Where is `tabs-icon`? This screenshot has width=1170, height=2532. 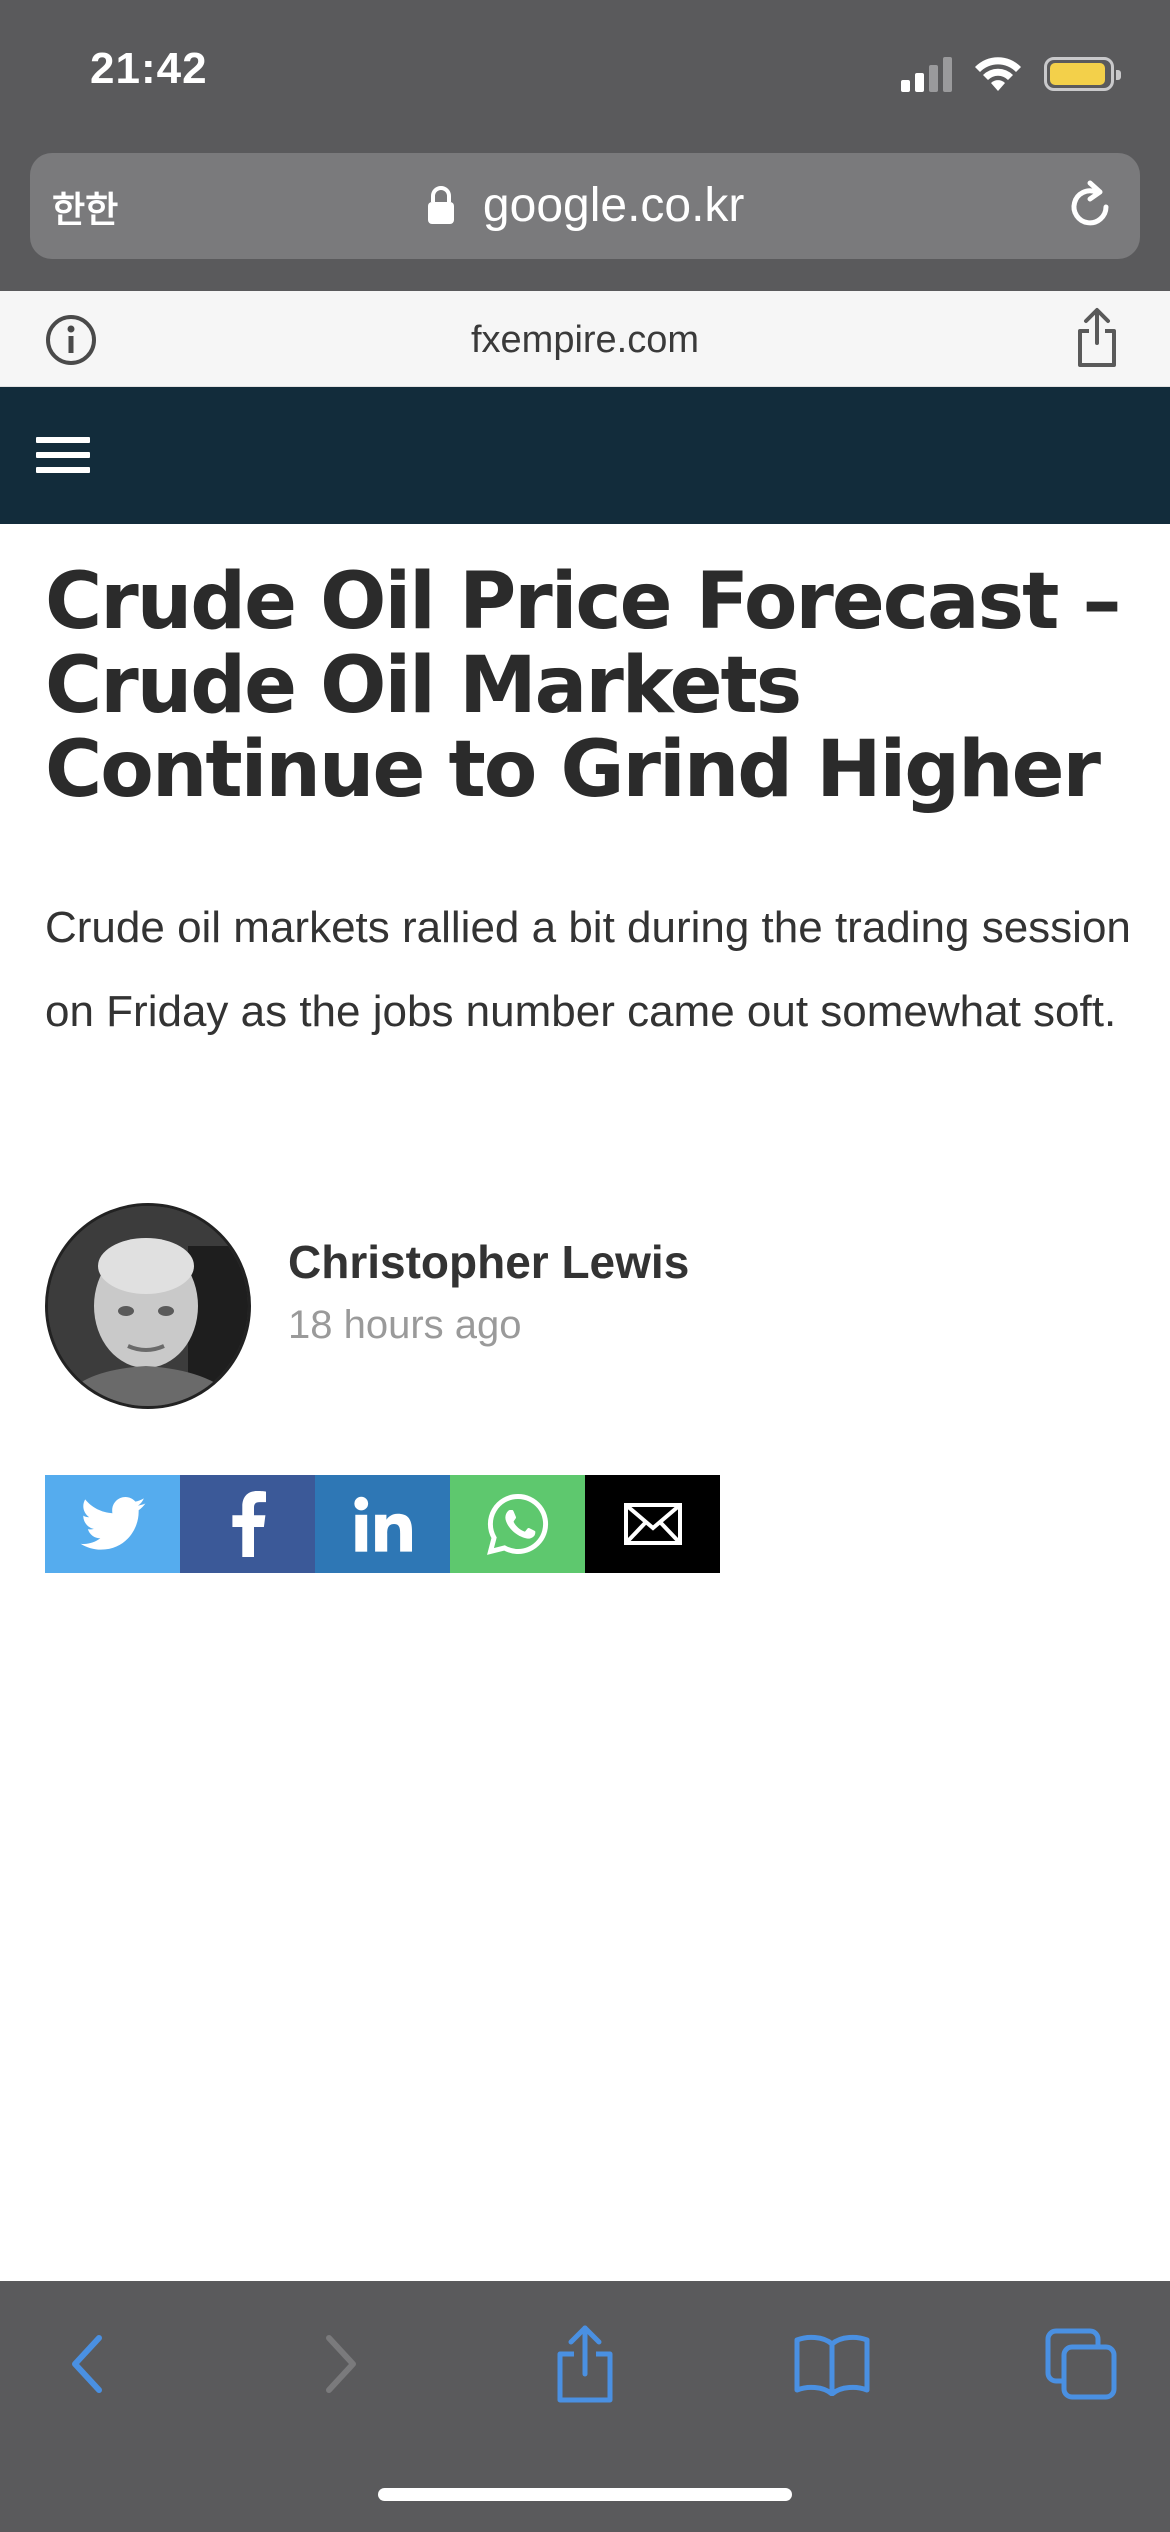
tabs-icon is located at coordinates (1081, 2364).